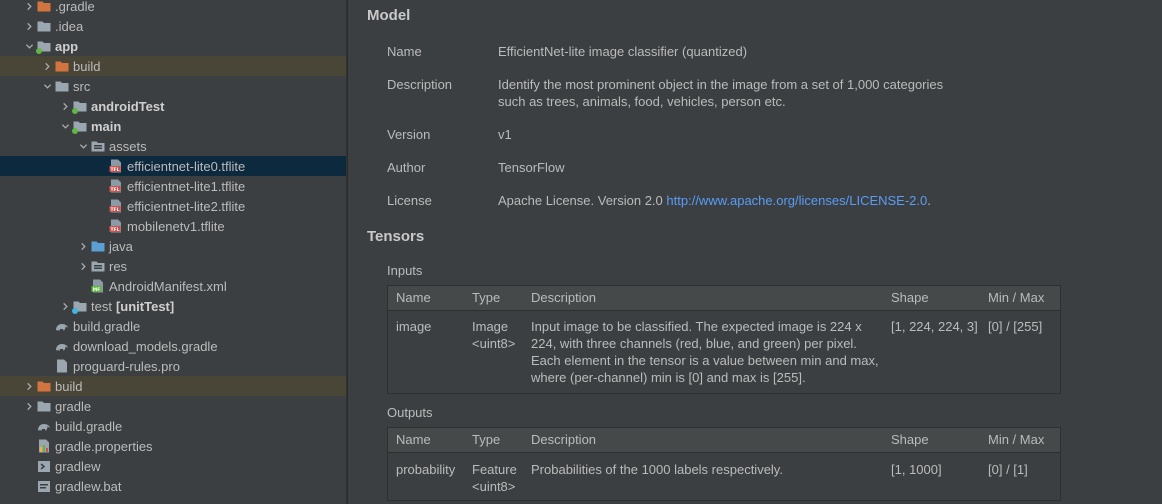  I want to click on license-text: Apache License. Version 2.0, so click(580, 200).